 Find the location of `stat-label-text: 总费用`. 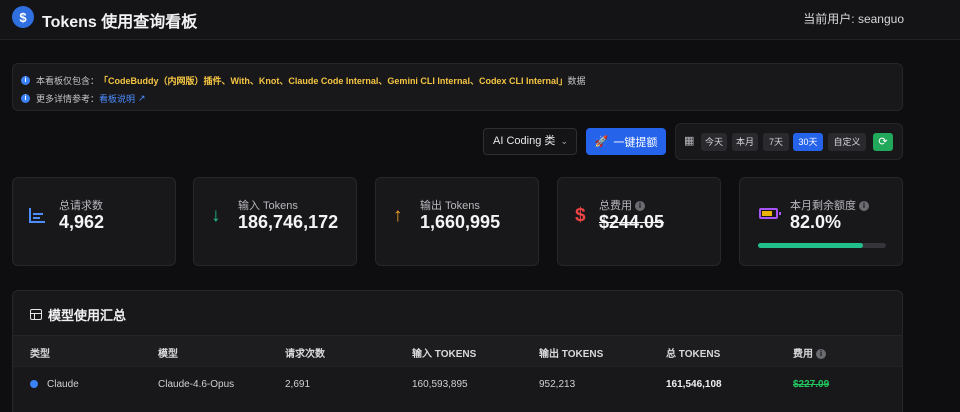

stat-label-text: 总费用 is located at coordinates (615, 206).